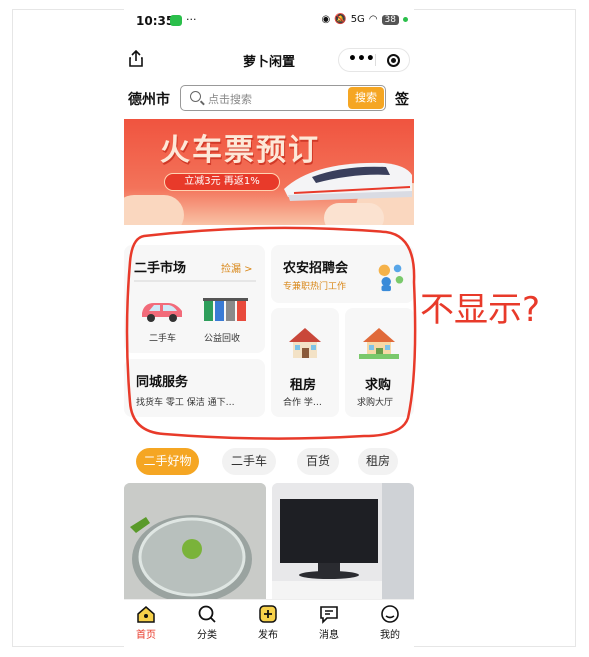 This screenshot has width=589, height=657. What do you see at coordinates (146, 635) in the screenshot?
I see `nav-home-label: 首页` at bounding box center [146, 635].